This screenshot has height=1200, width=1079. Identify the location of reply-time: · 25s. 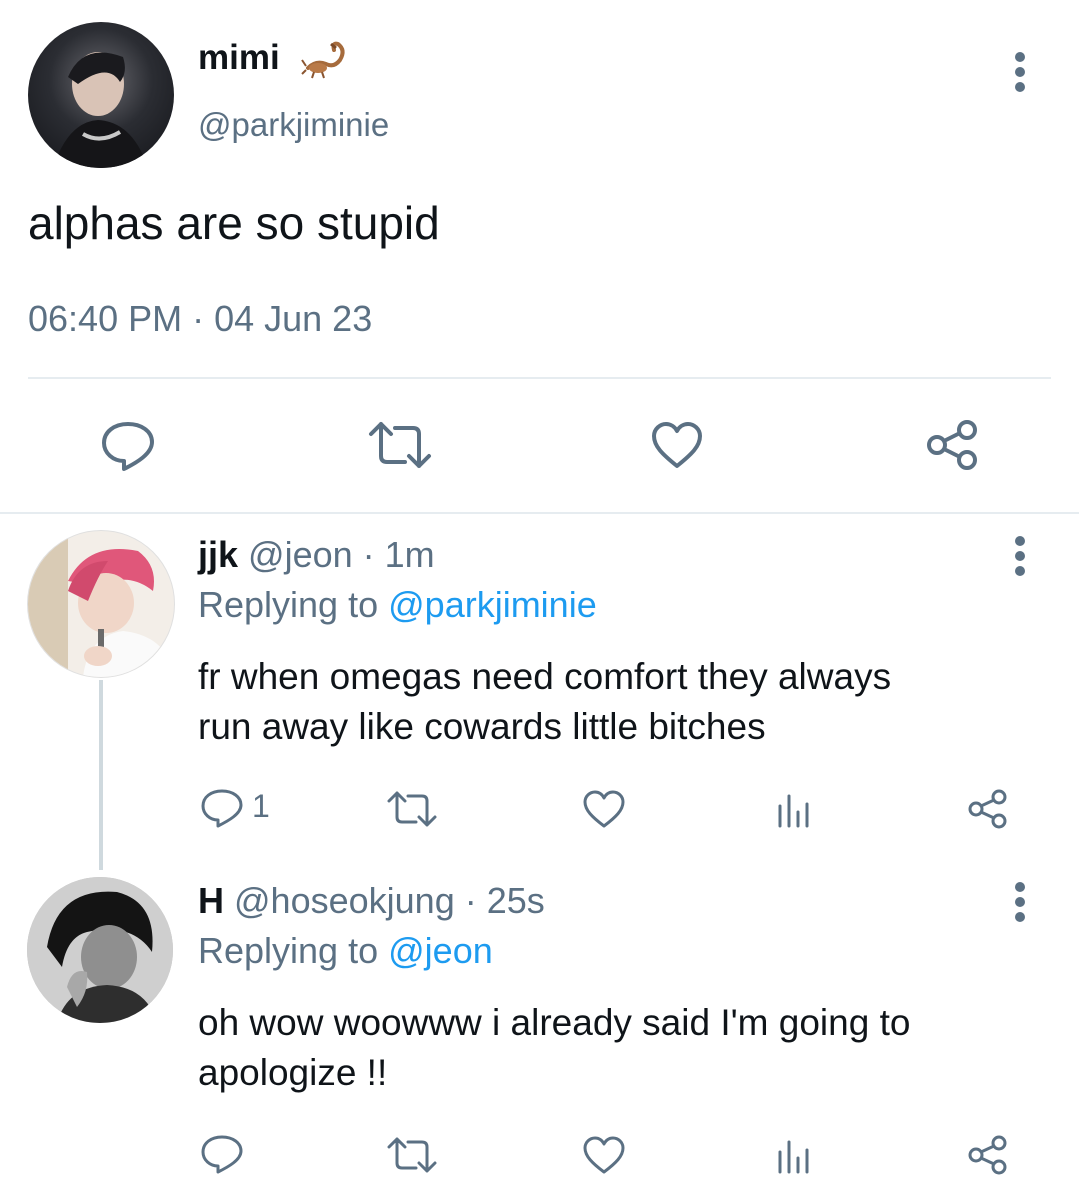
(505, 900).